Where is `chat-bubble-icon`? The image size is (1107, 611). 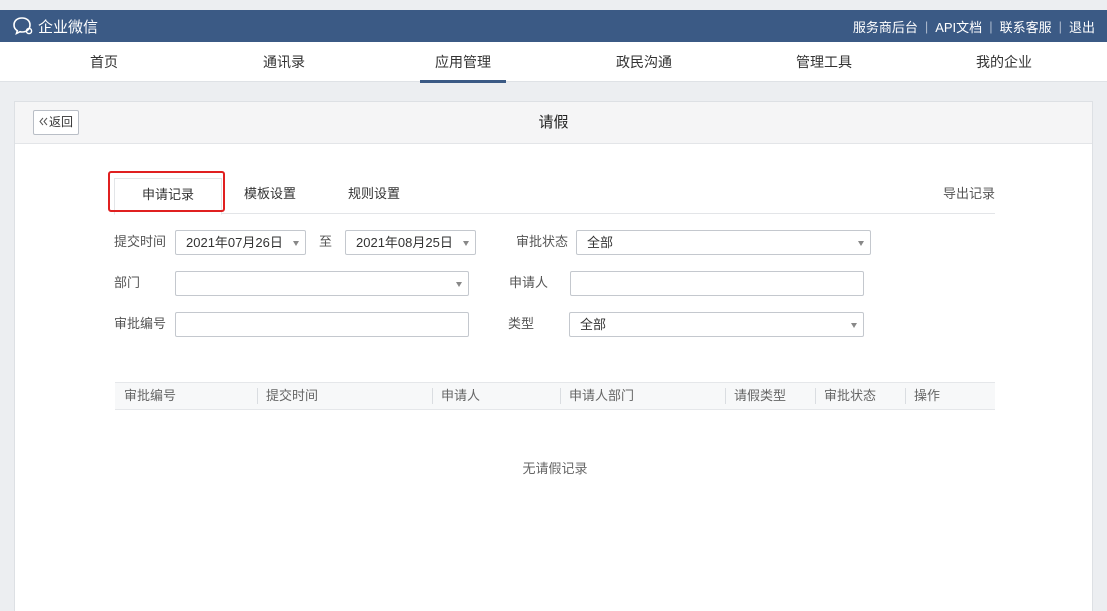
chat-bubble-icon is located at coordinates (23, 26).